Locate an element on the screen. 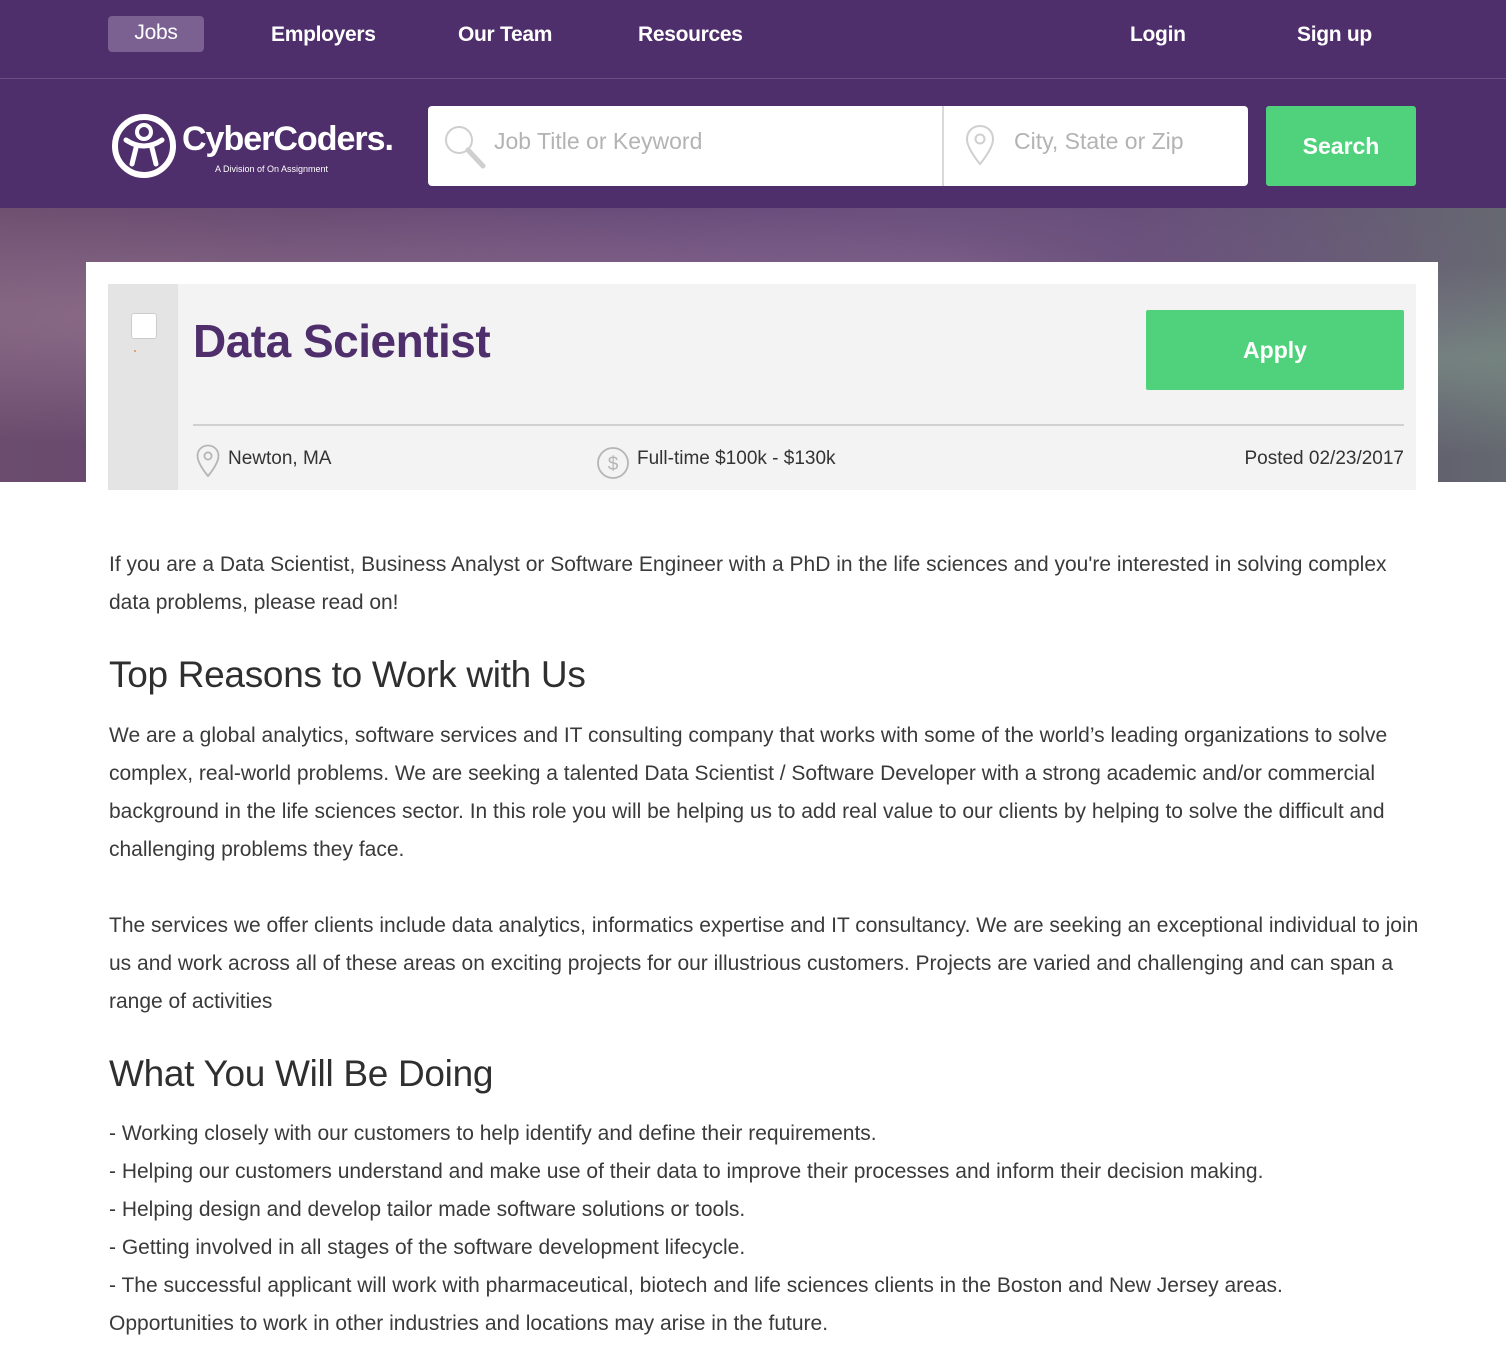 Image resolution: width=1506 pixels, height=1358 pixels. search-divider is located at coordinates (943, 146).